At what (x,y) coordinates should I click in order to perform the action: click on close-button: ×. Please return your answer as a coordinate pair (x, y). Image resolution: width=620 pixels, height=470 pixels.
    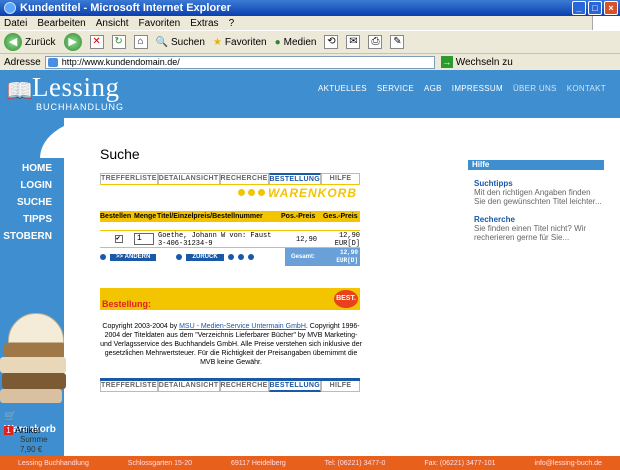
    Looking at the image, I should click on (611, 8).